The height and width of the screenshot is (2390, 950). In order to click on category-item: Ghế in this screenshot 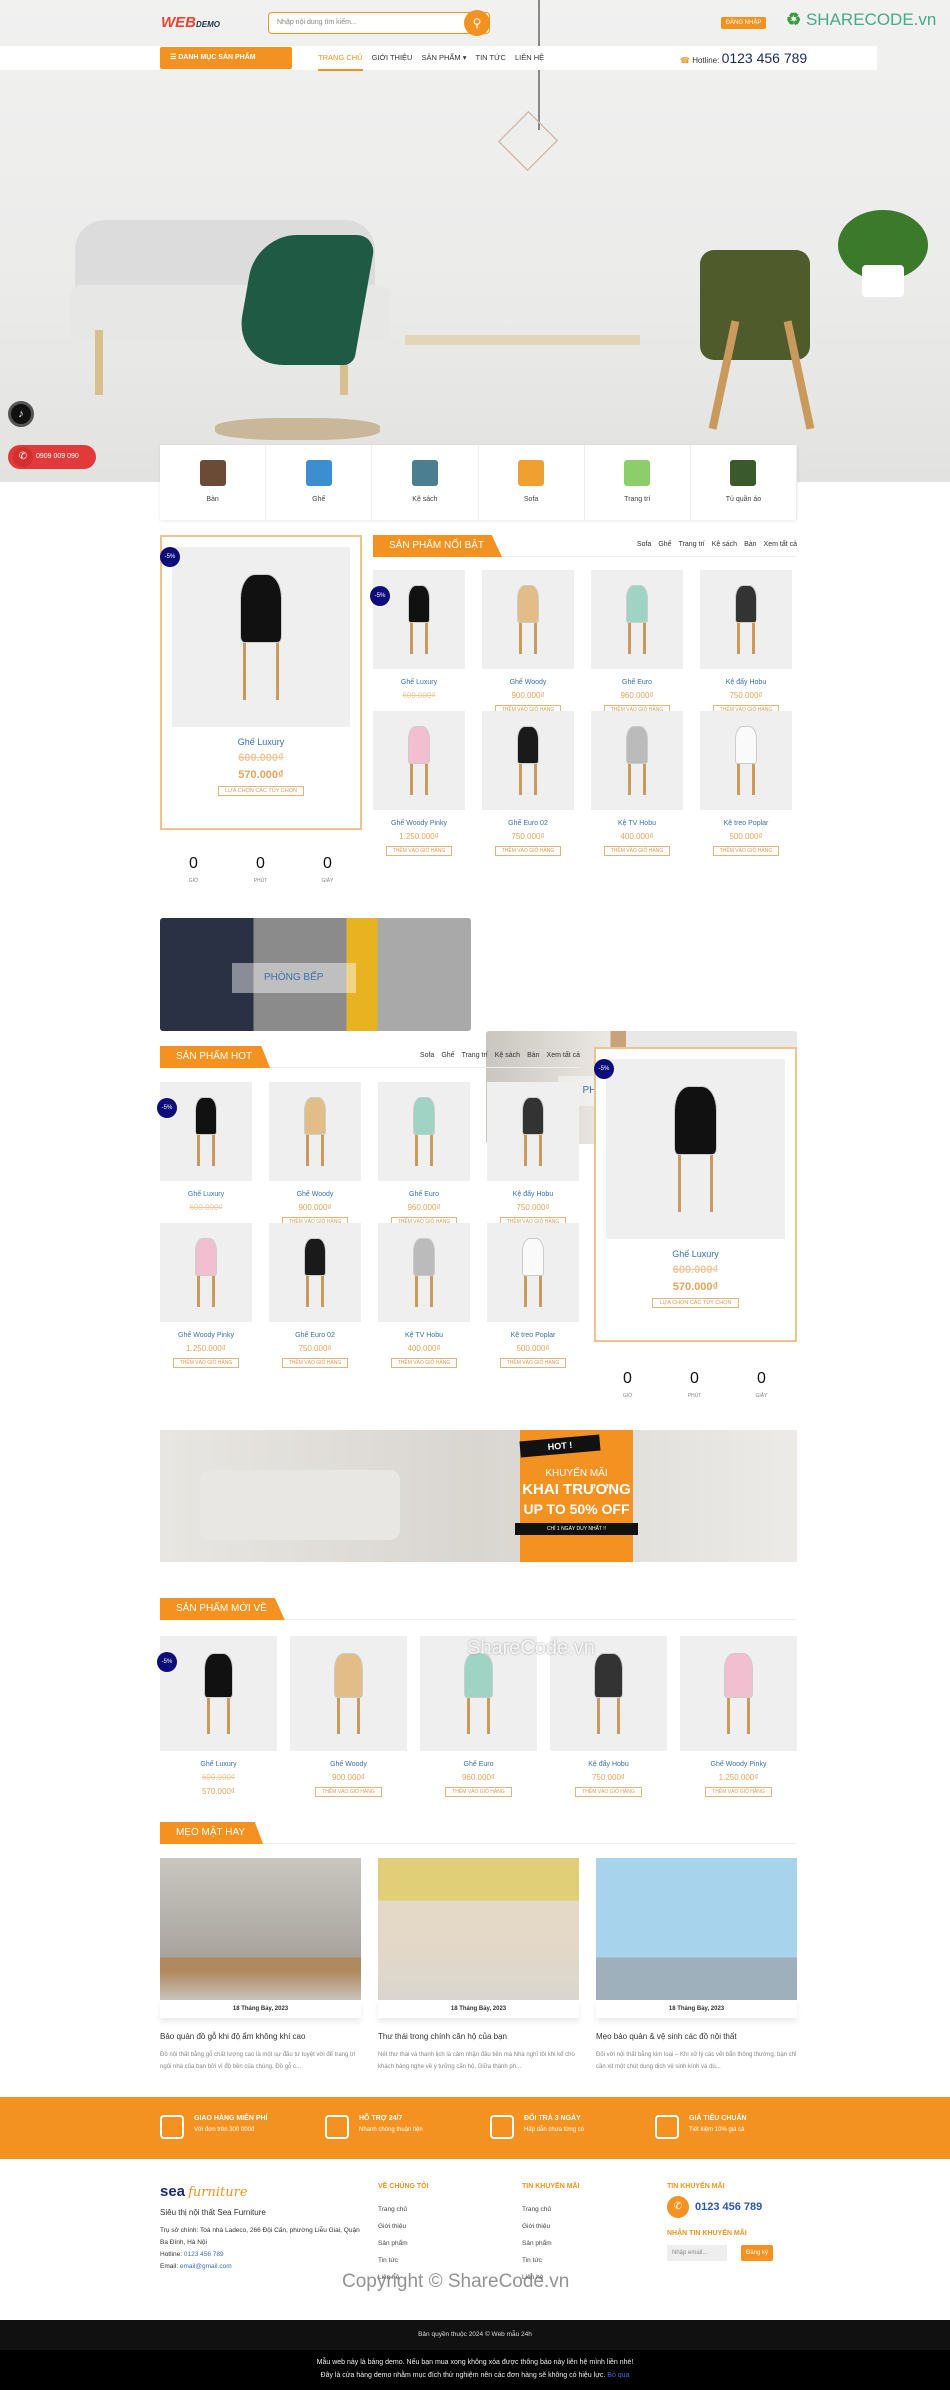, I will do `click(319, 482)`.